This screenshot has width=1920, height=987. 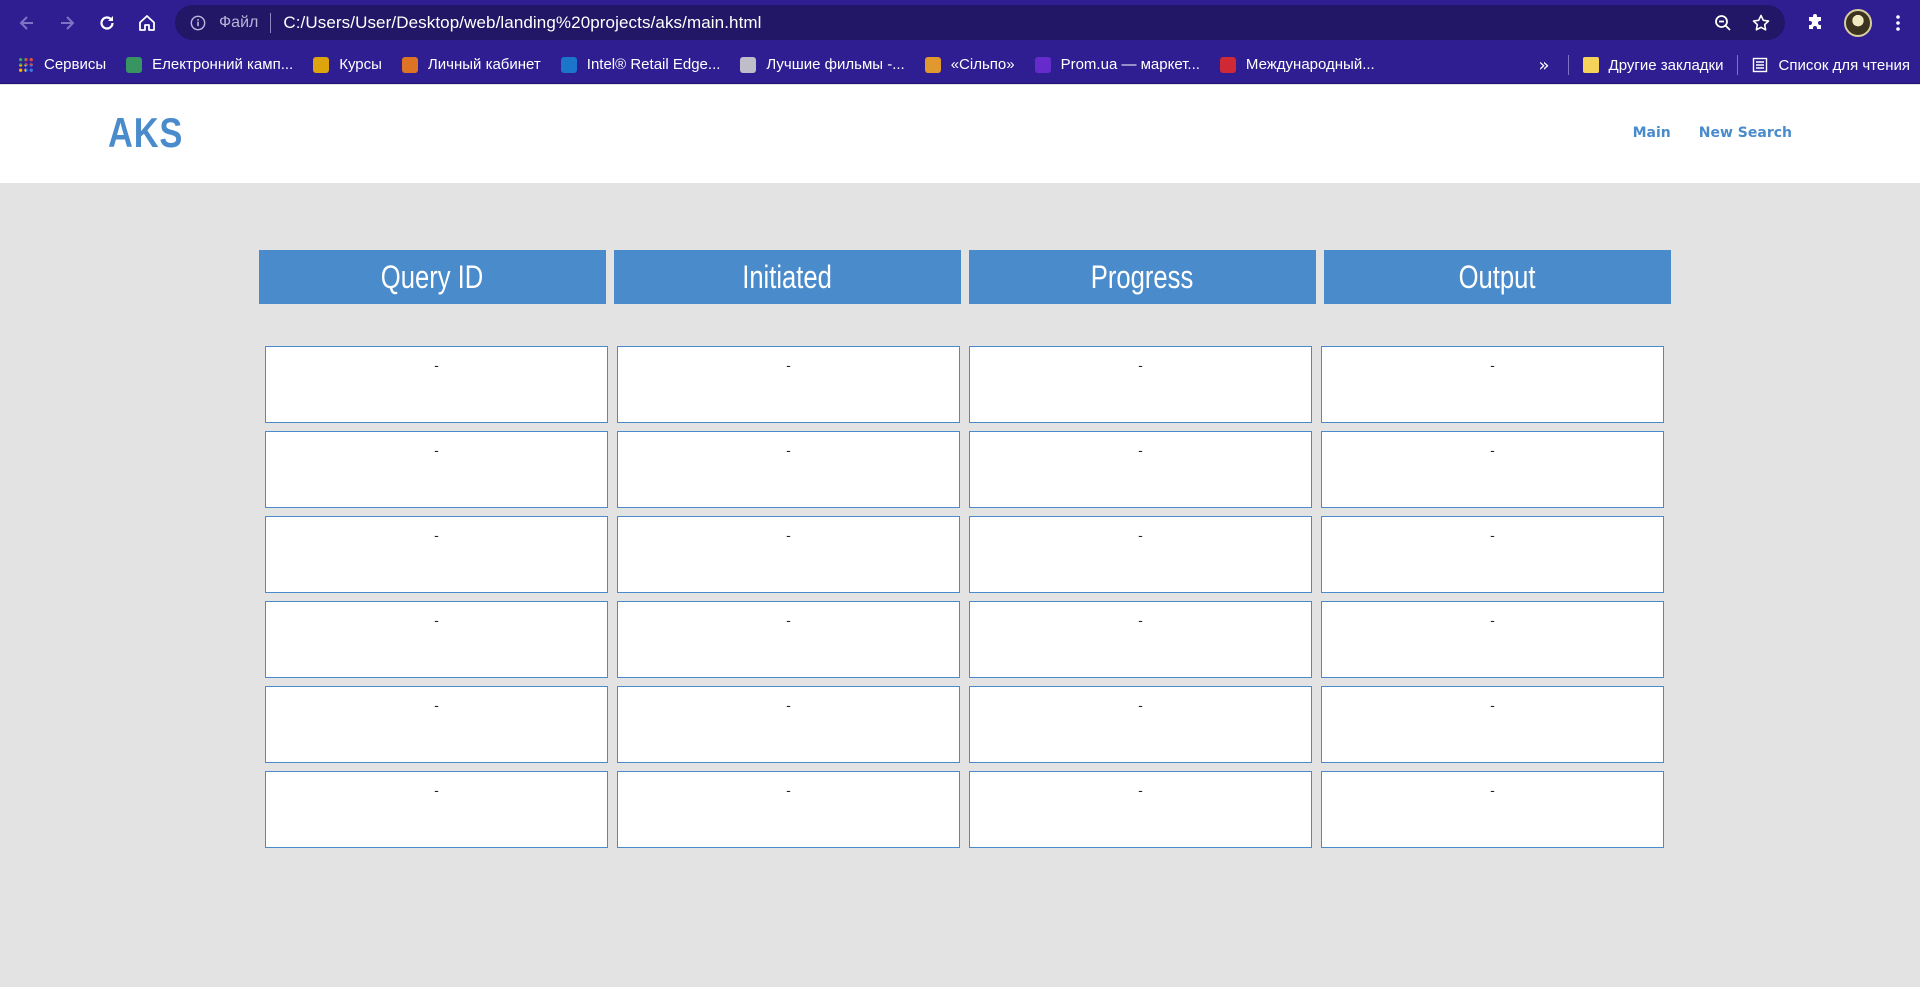 I want to click on reading-list-icon, so click(x=1760, y=65).